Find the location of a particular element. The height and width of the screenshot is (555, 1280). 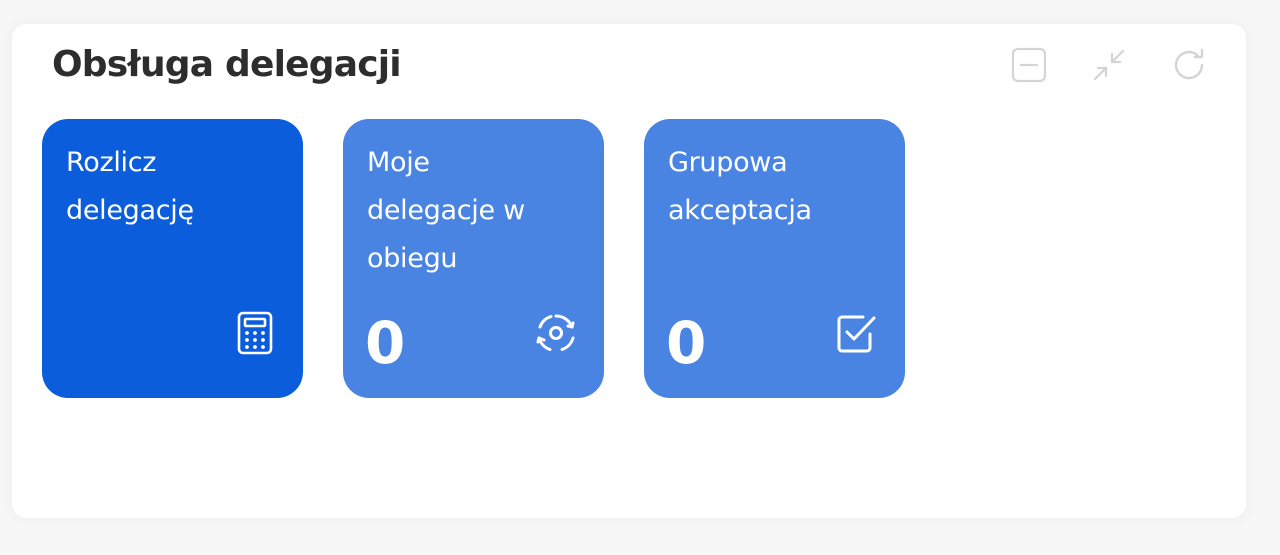

calculator-icon is located at coordinates (255, 333).